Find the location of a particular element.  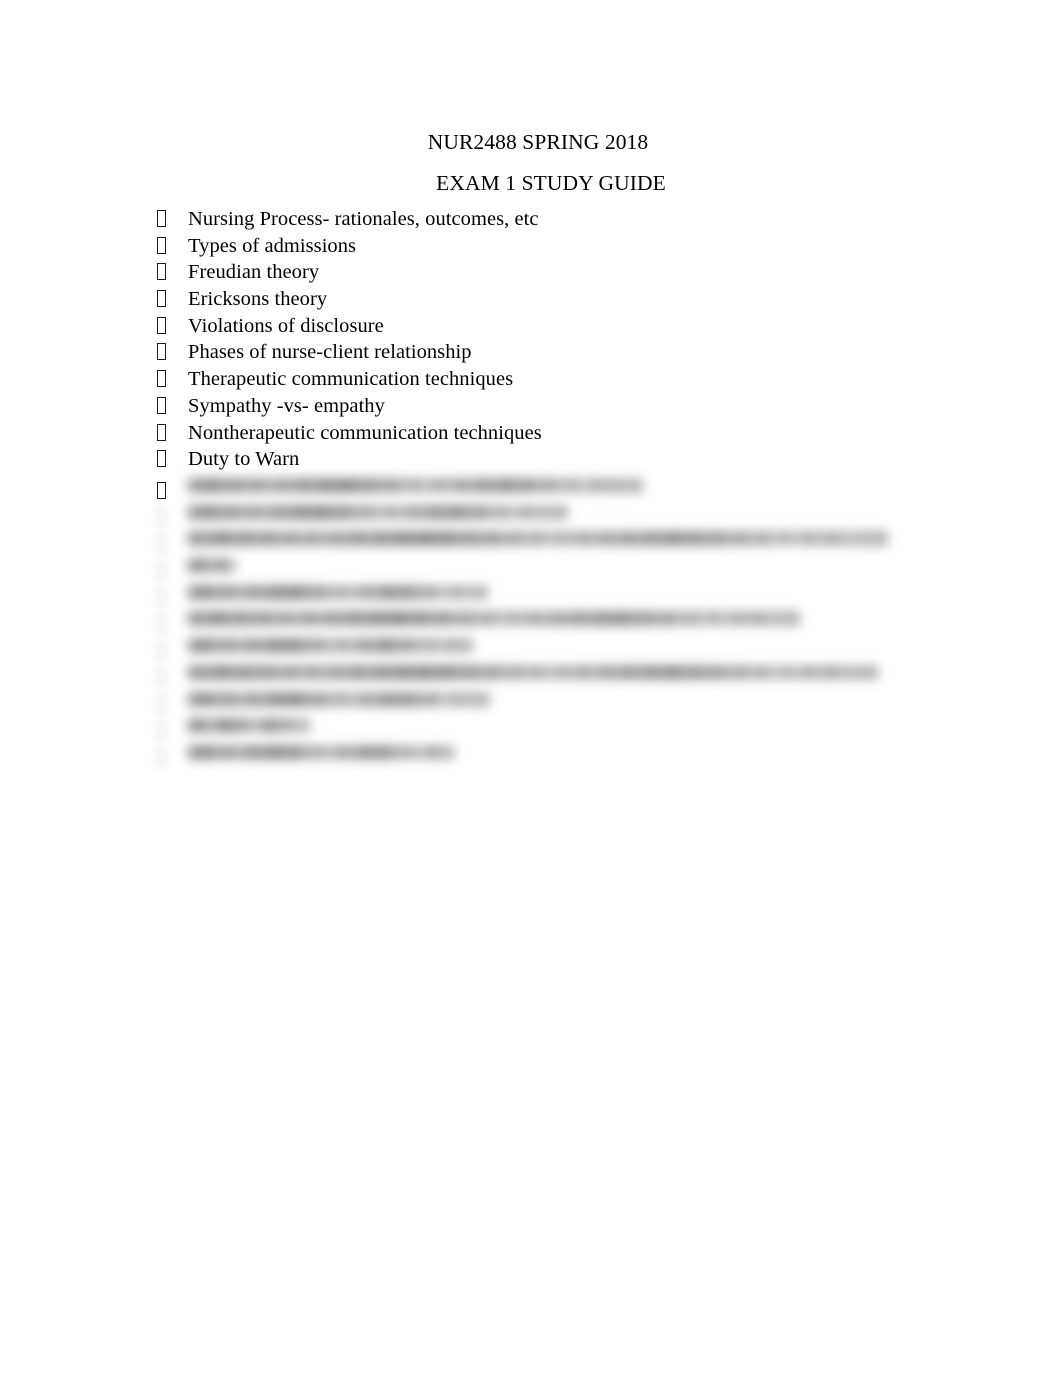

list-item: Phases of nurse-client relationship is located at coordinates (531, 352).